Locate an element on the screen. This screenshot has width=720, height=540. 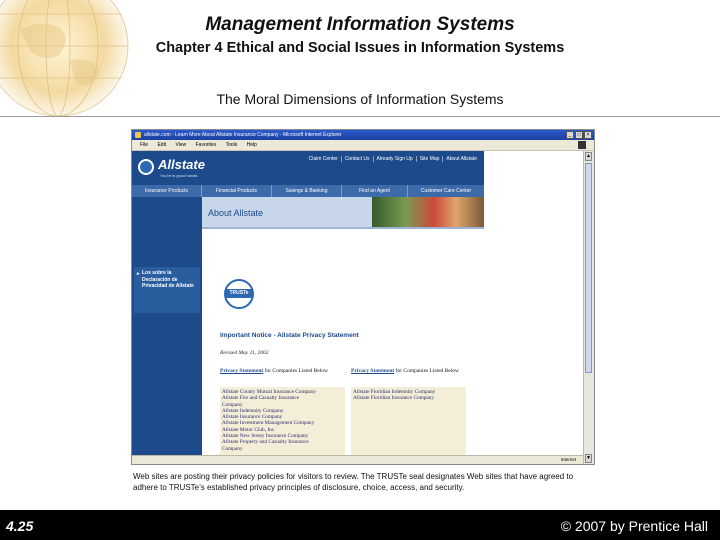
vertical-scrollbar: ▲ ▼ is located at coordinates (588, 307).